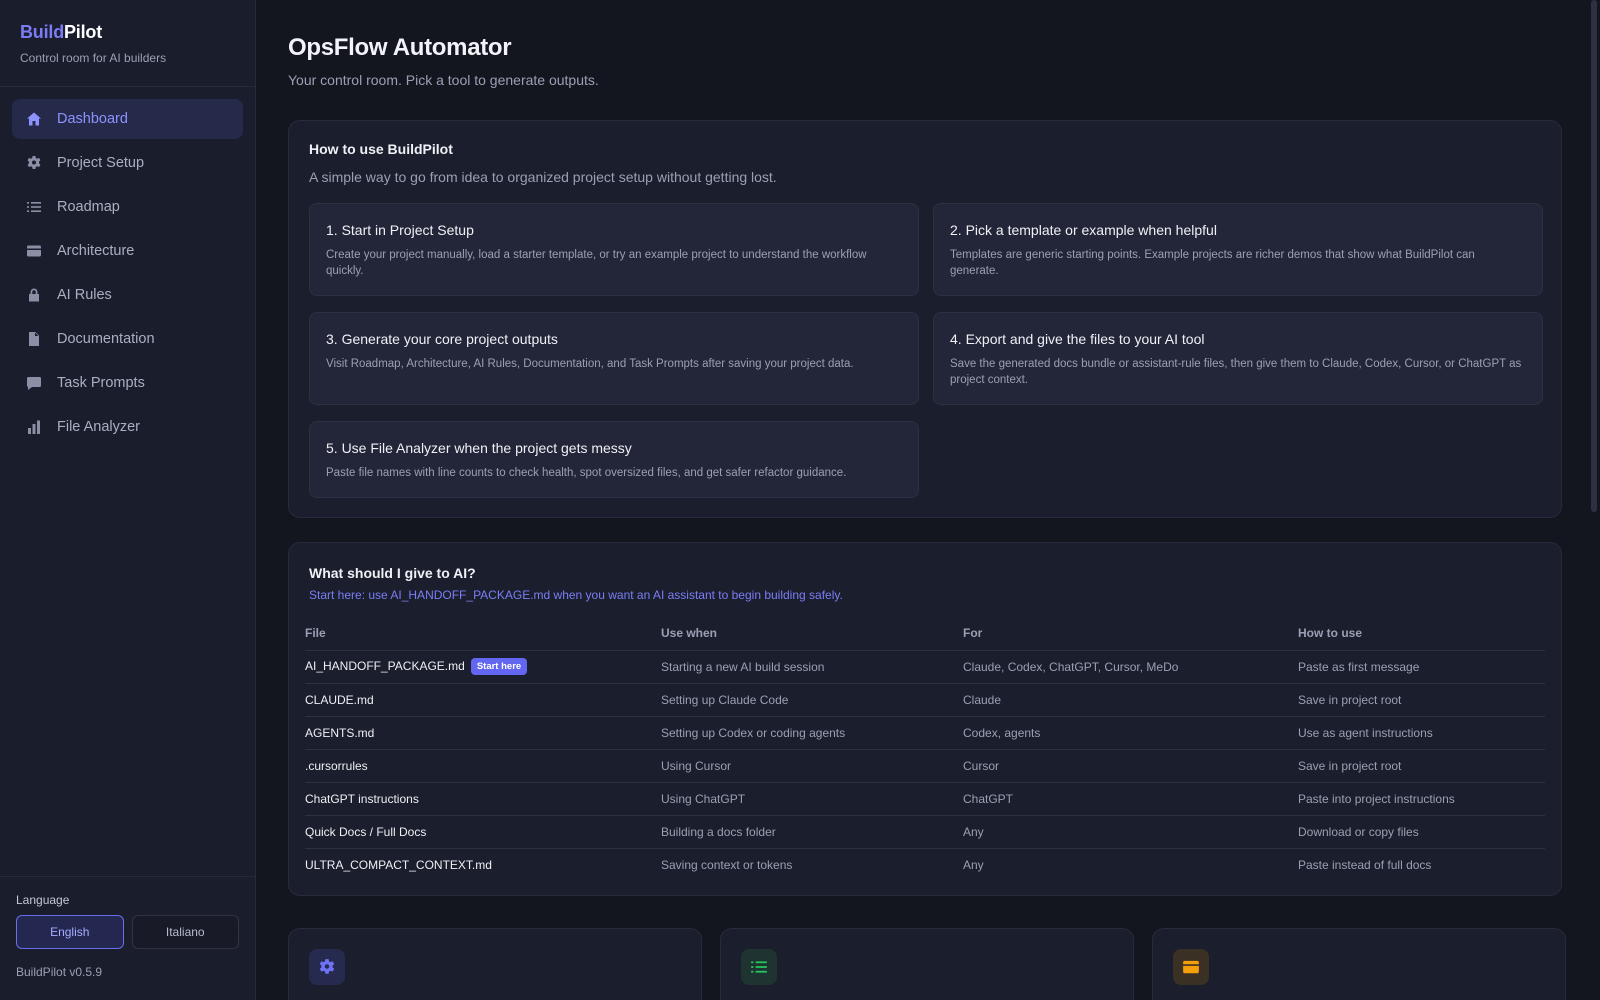 This screenshot has height=1000, width=1600. I want to click on sidebar-item-documentation: Documentation, so click(127, 339).